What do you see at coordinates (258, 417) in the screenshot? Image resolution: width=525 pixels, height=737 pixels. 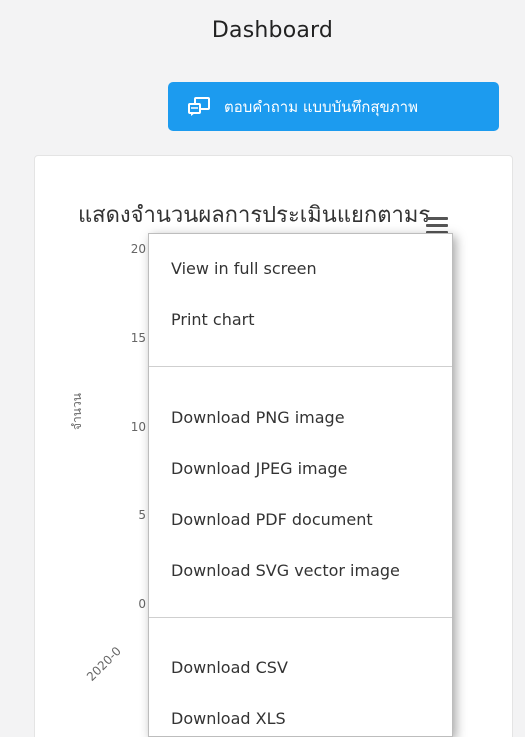 I see `menu-item-download-png: Download PNG image` at bounding box center [258, 417].